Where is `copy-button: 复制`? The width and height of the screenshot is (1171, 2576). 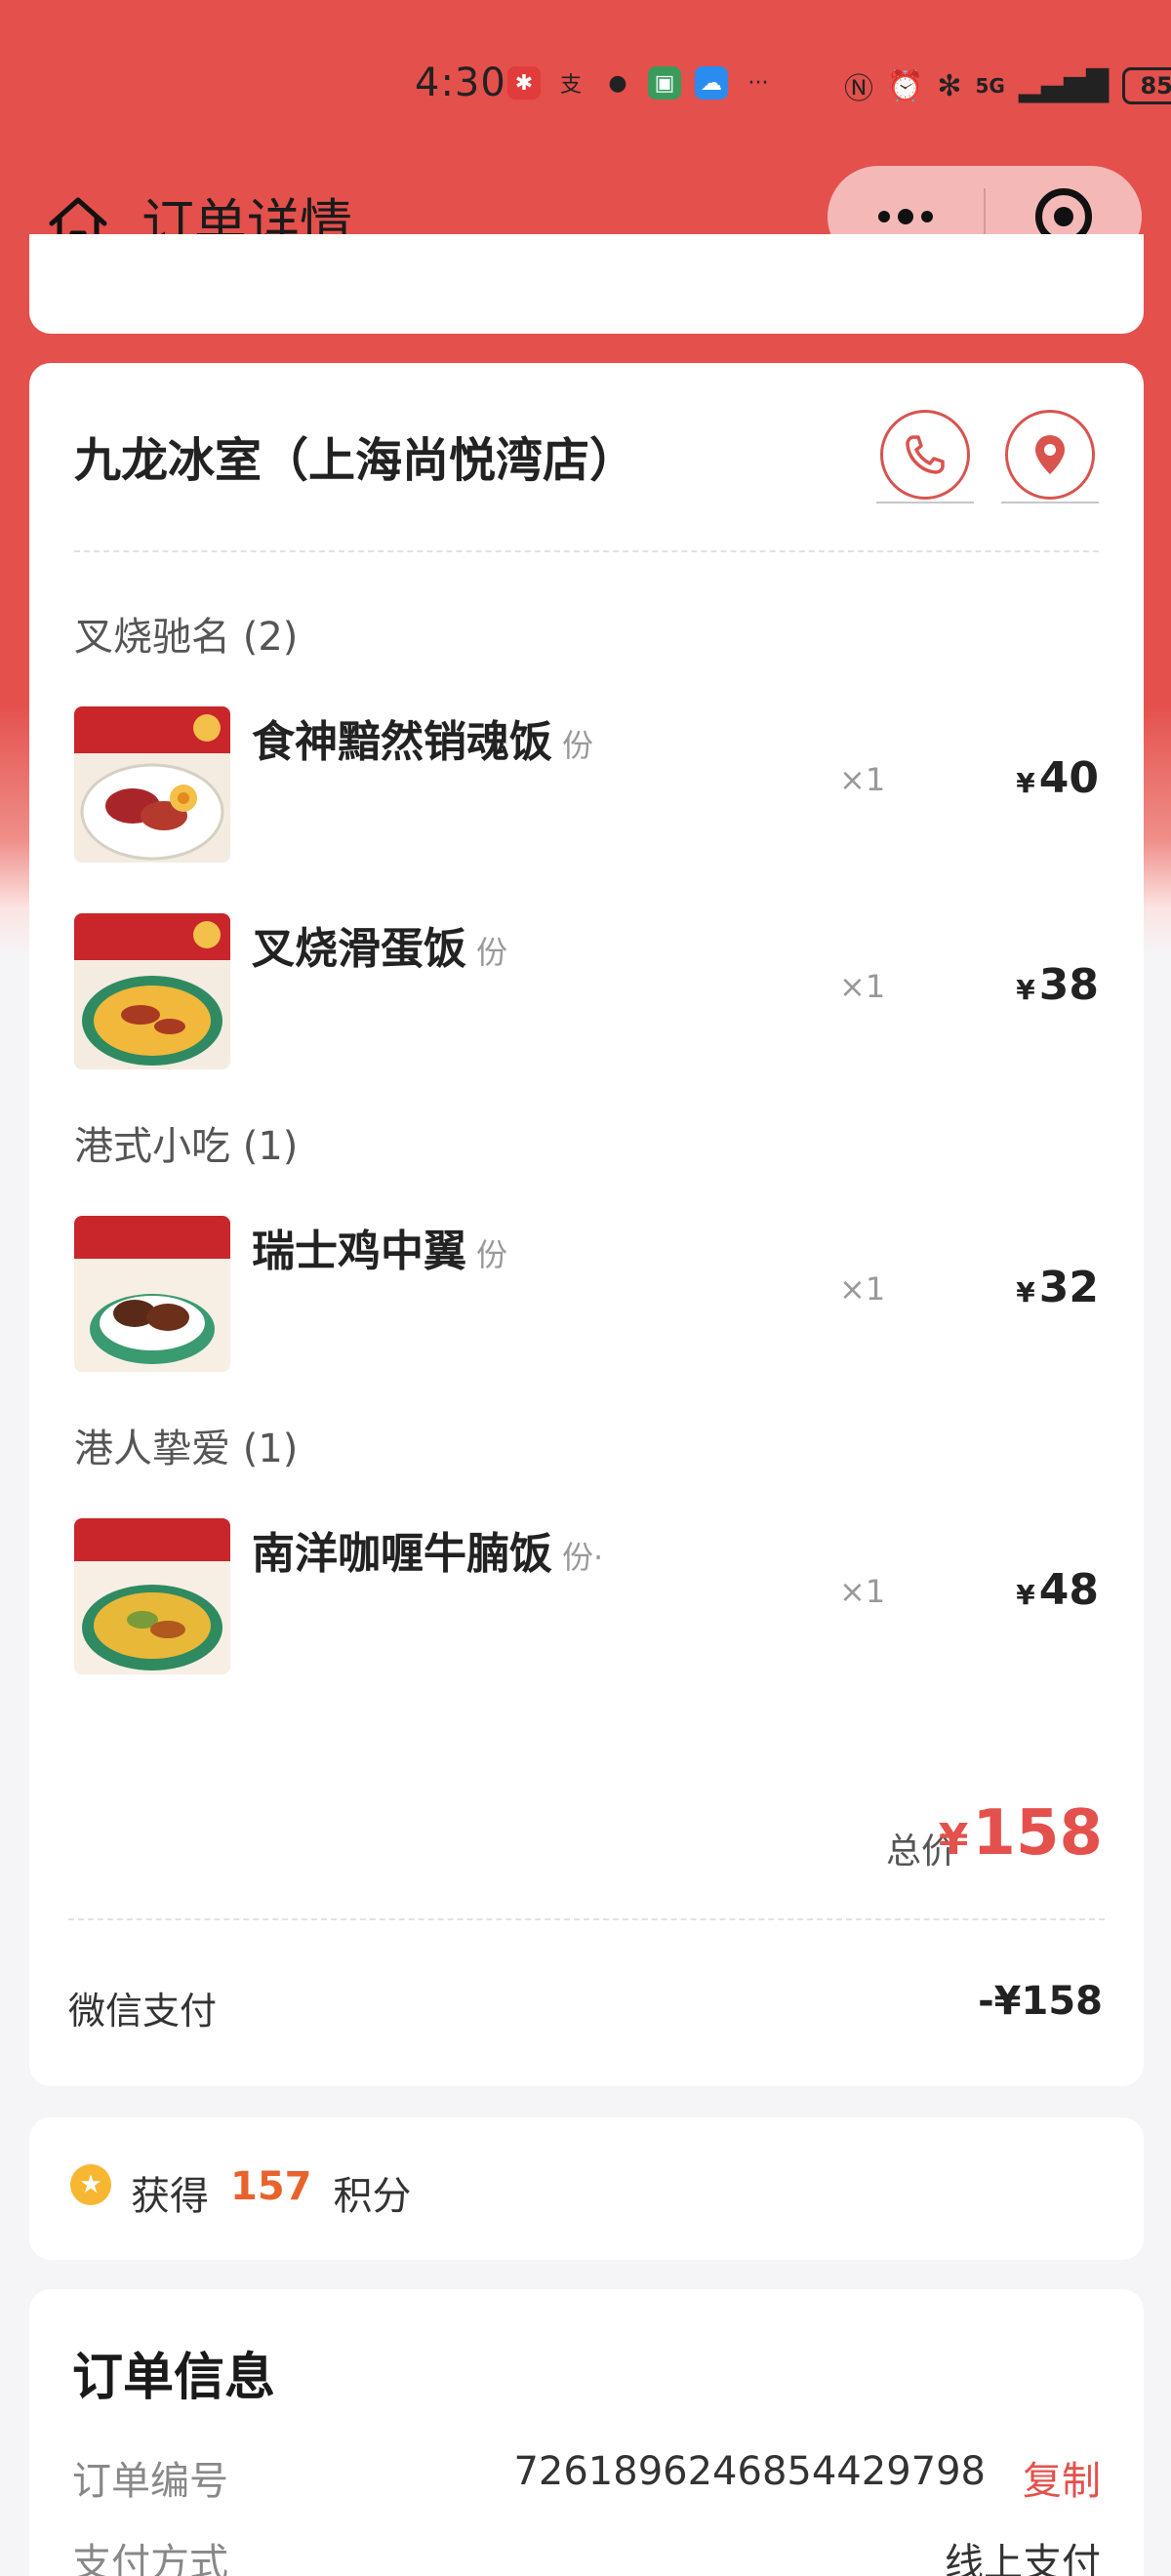 copy-button: 复制 is located at coordinates (1062, 2477).